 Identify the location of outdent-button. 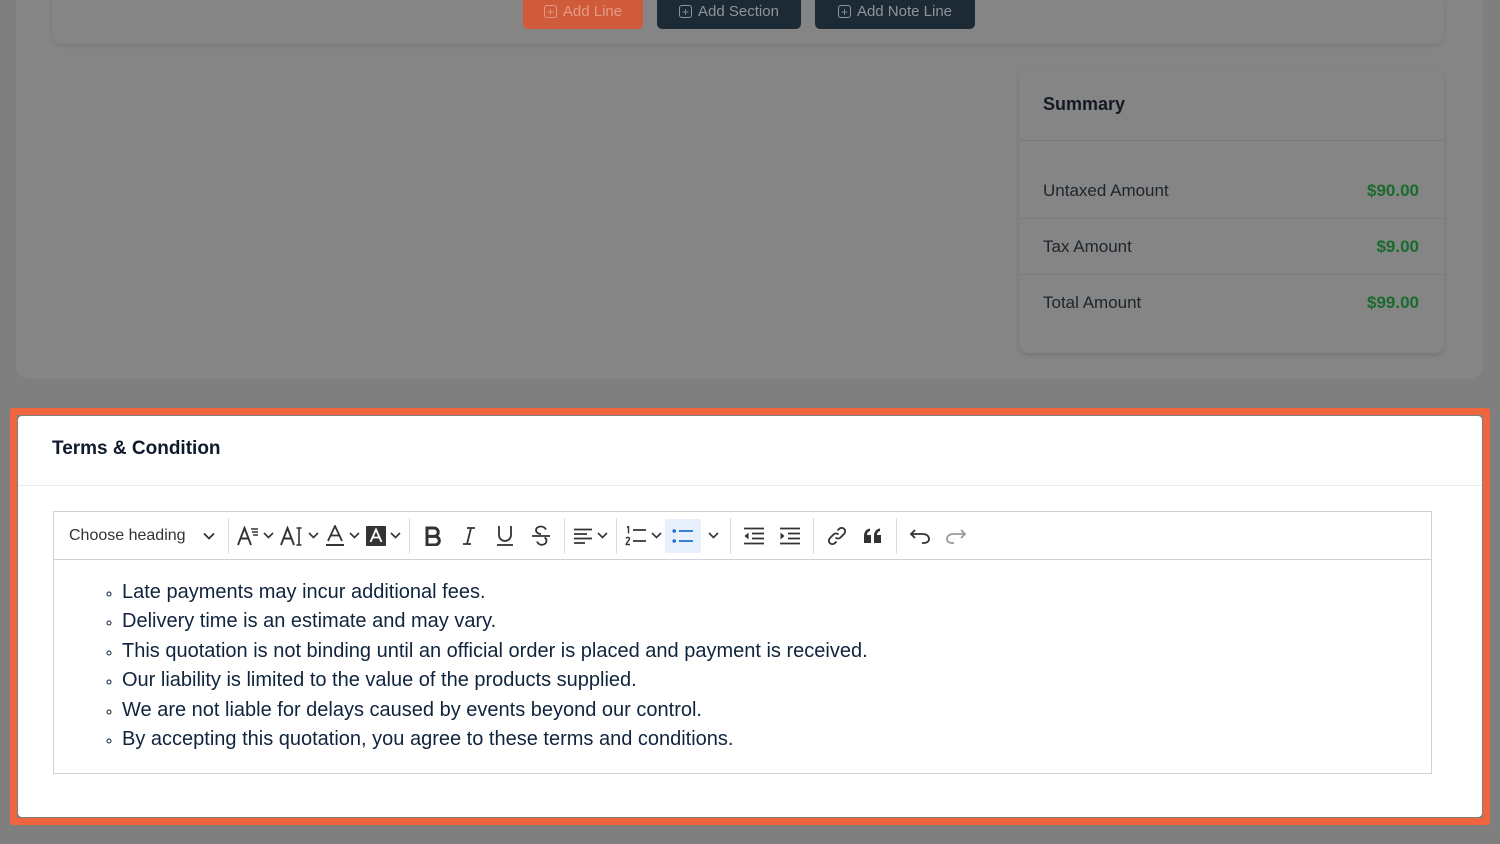
(754, 536).